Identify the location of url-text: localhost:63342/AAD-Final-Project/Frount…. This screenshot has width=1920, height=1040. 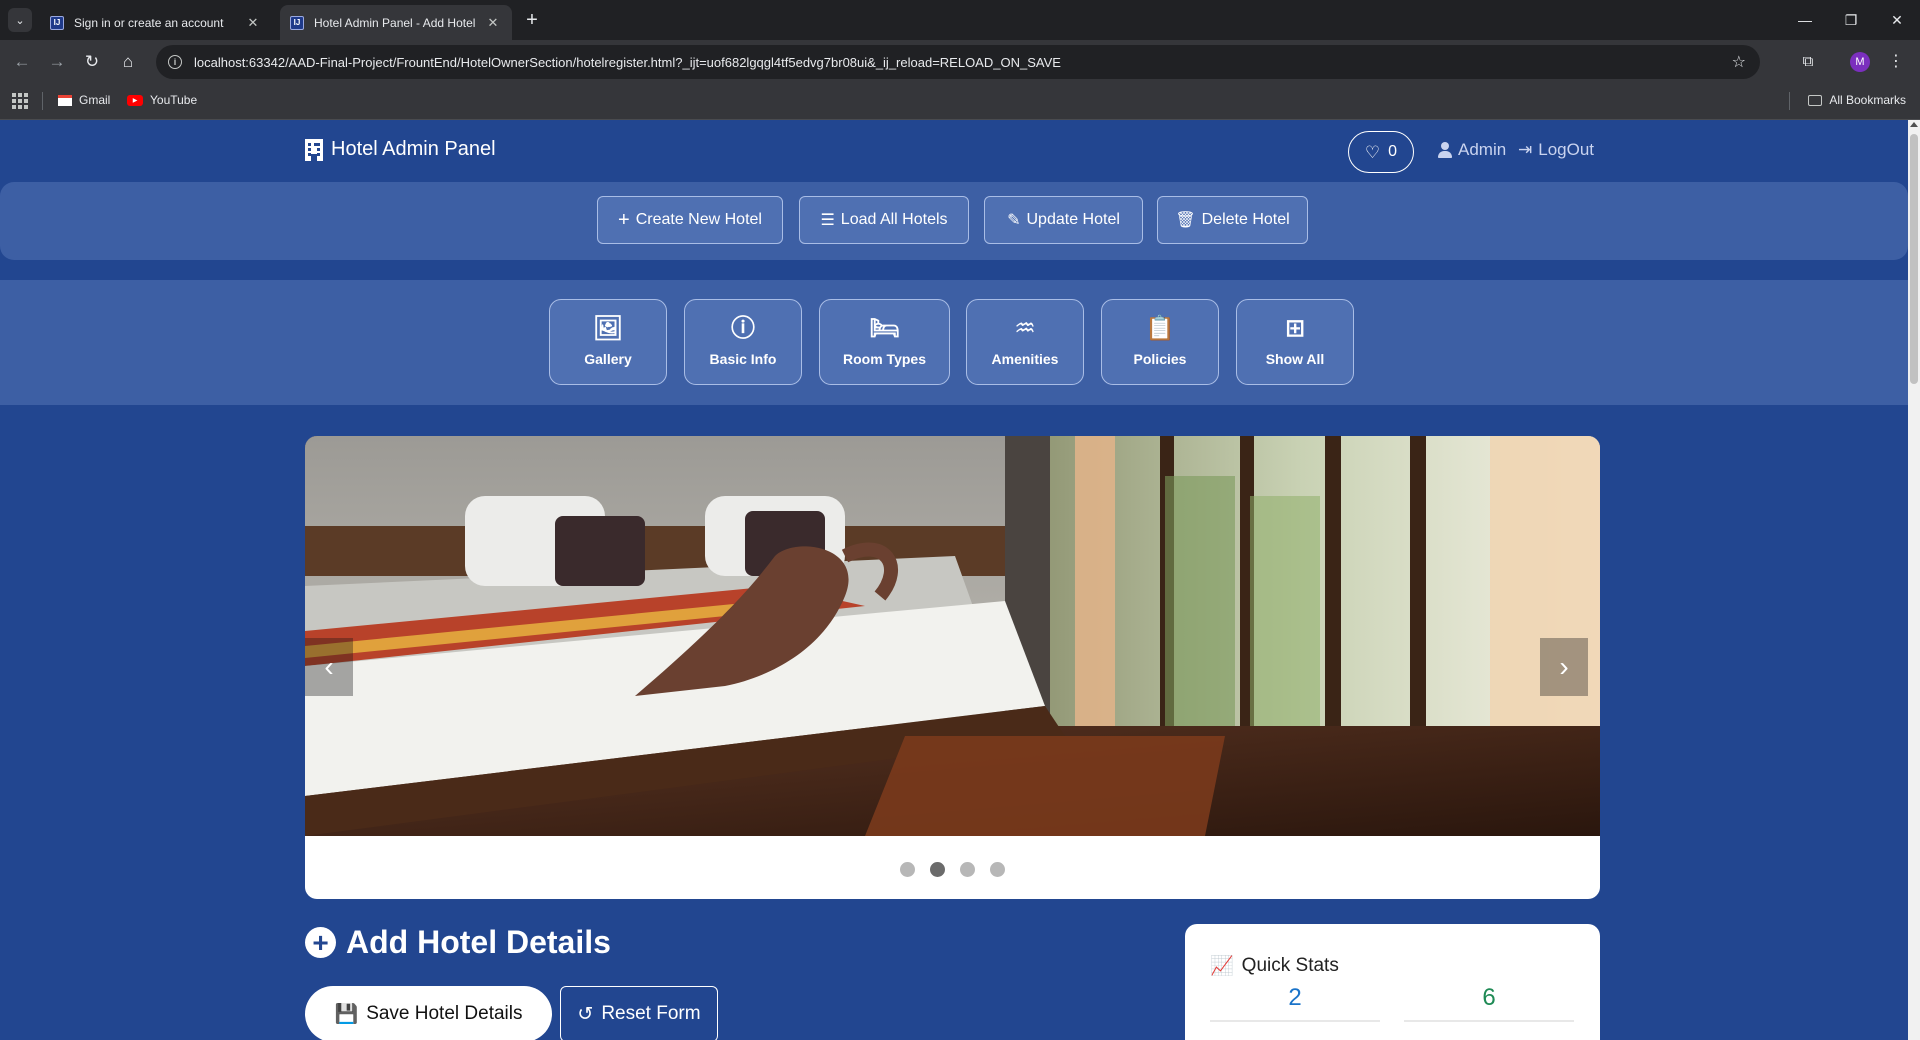
(627, 62).